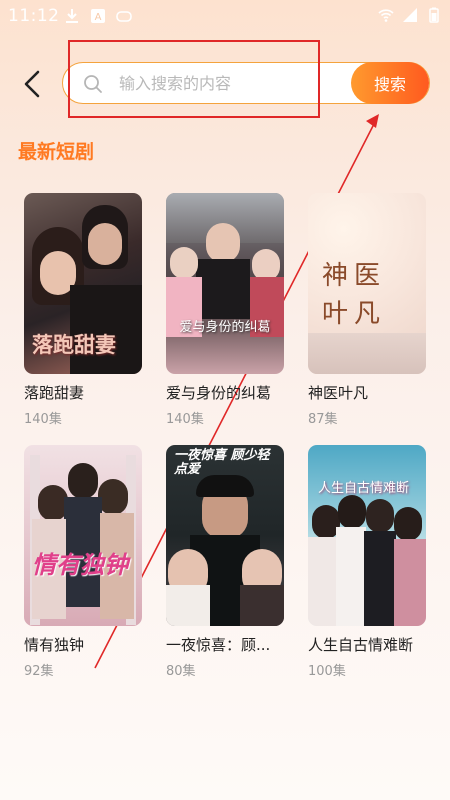  I want to click on drama-card: 落跑甜妻 落跑甜妻 140集, so click(83, 310).